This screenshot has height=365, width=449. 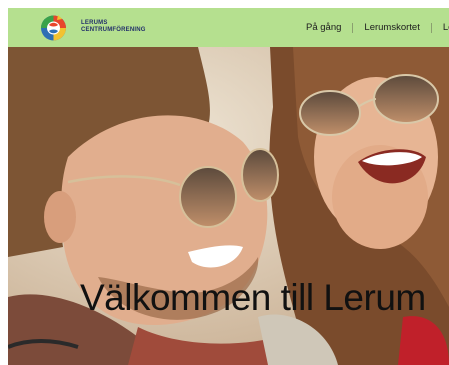 What do you see at coordinates (253, 297) in the screenshot?
I see `hero-title: Välkommen till Lerum` at bounding box center [253, 297].